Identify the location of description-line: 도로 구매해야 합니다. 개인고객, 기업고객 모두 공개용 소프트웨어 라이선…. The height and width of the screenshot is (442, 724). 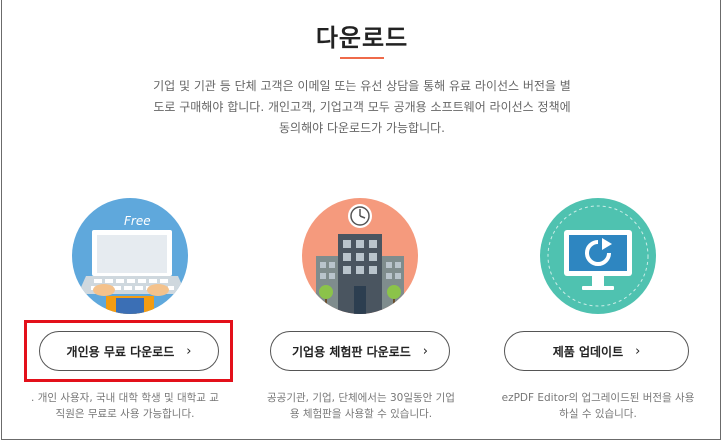
(362, 107).